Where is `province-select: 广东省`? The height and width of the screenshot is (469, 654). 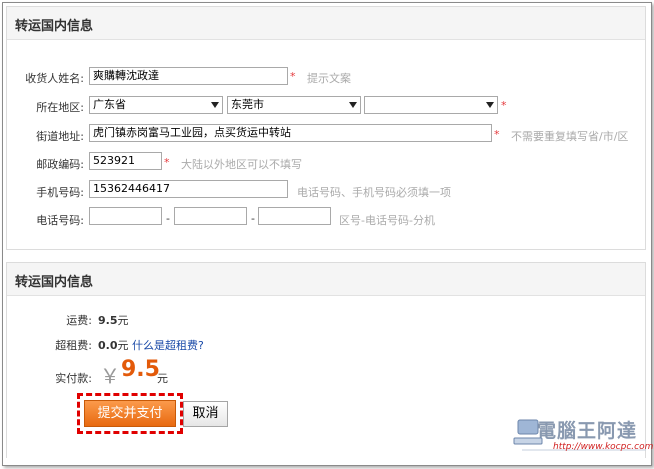 province-select: 广东省 is located at coordinates (156, 105).